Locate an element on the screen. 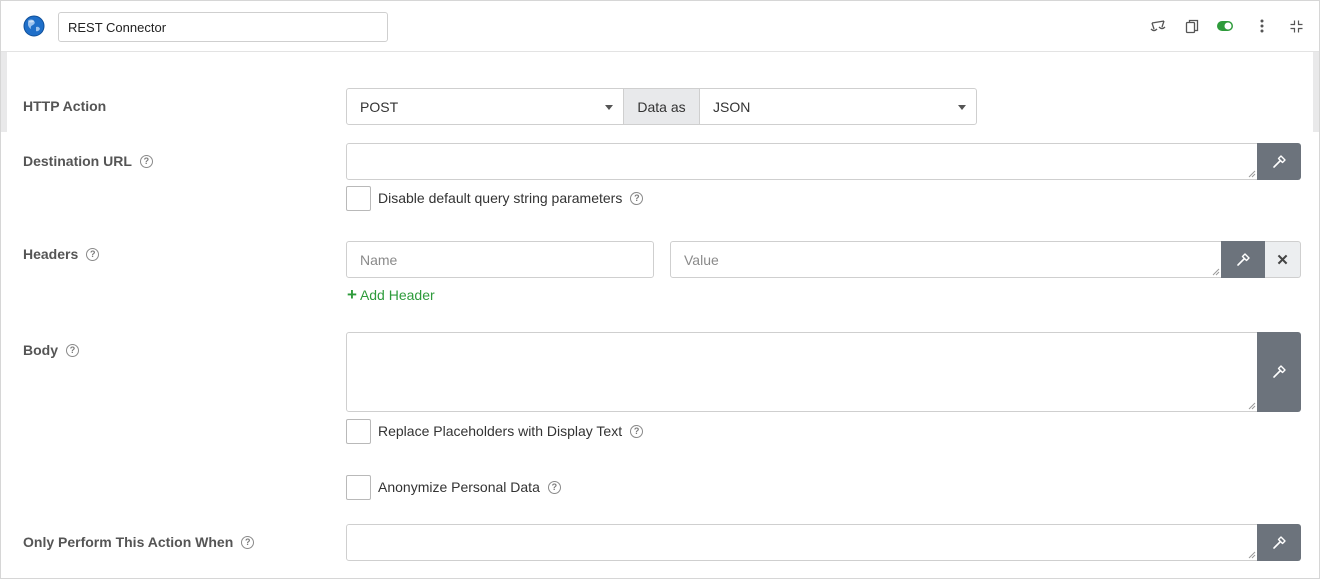 The height and width of the screenshot is (579, 1320). destination-url-label: Destination URL ? is located at coordinates (88, 161).